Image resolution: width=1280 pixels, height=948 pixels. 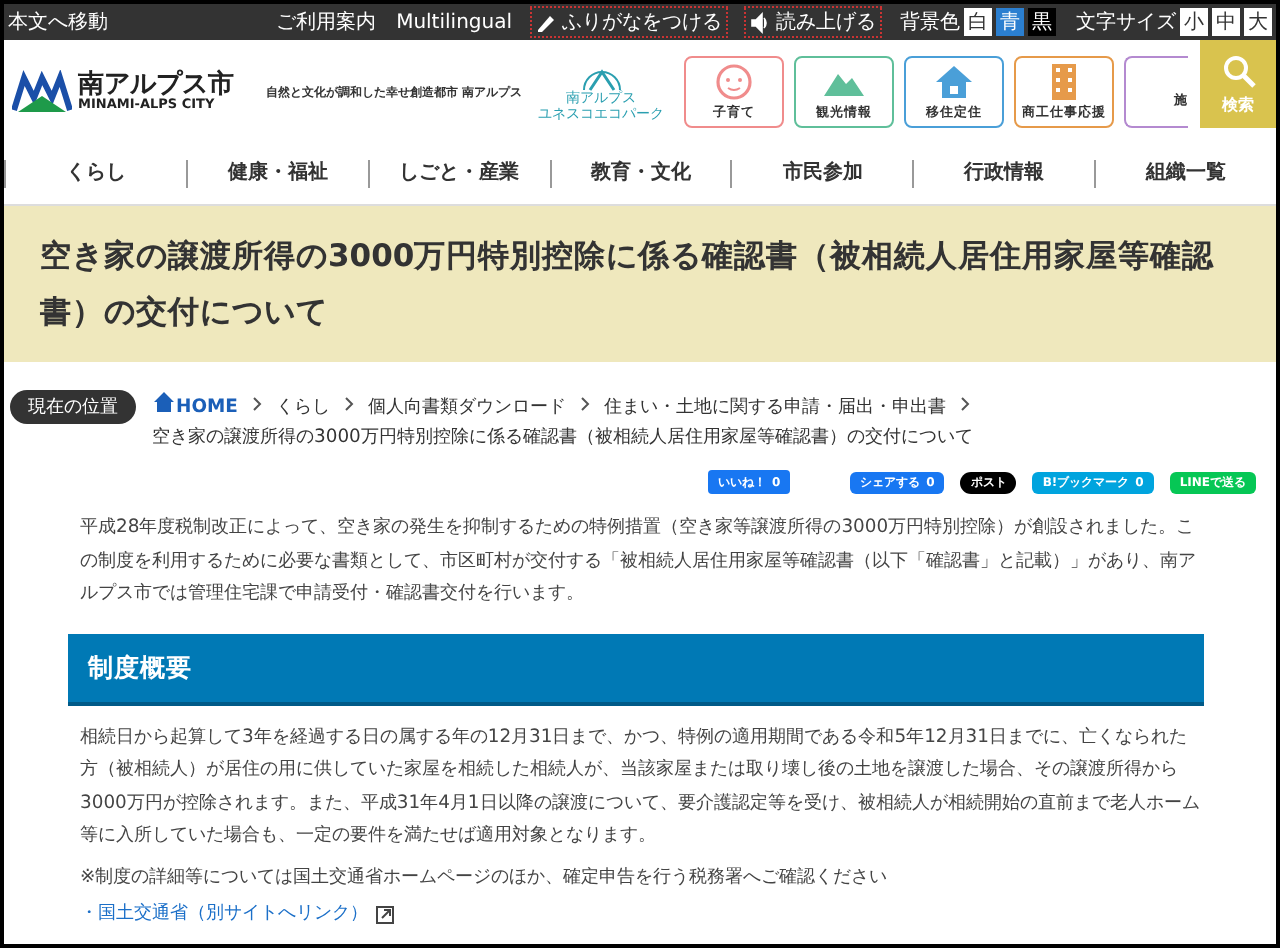 What do you see at coordinates (466, 407) in the screenshot?
I see `breadcrumb-link: 個人向書類ダウンロード` at bounding box center [466, 407].